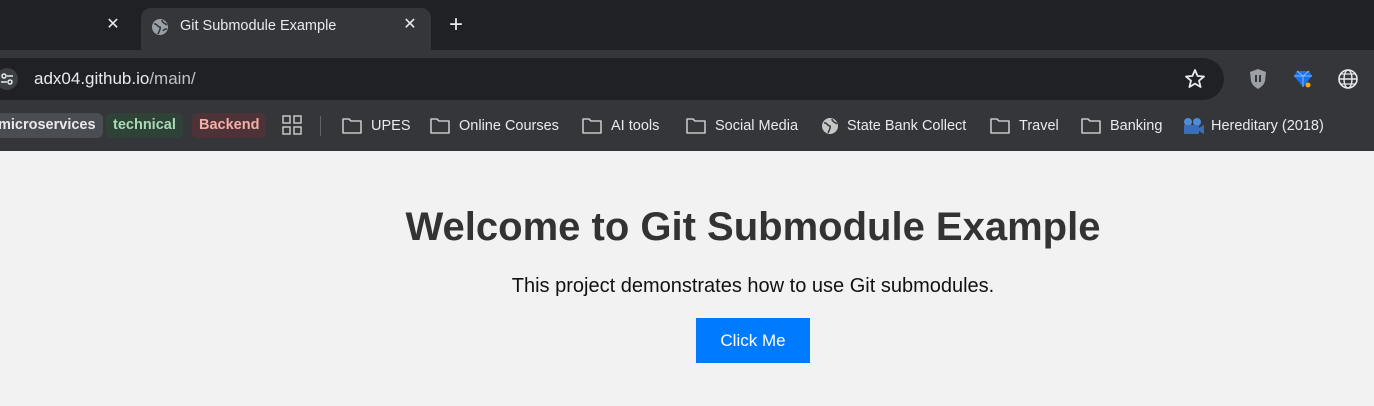  Describe the element at coordinates (753, 340) in the screenshot. I see `click-me-button: Click Me` at that location.